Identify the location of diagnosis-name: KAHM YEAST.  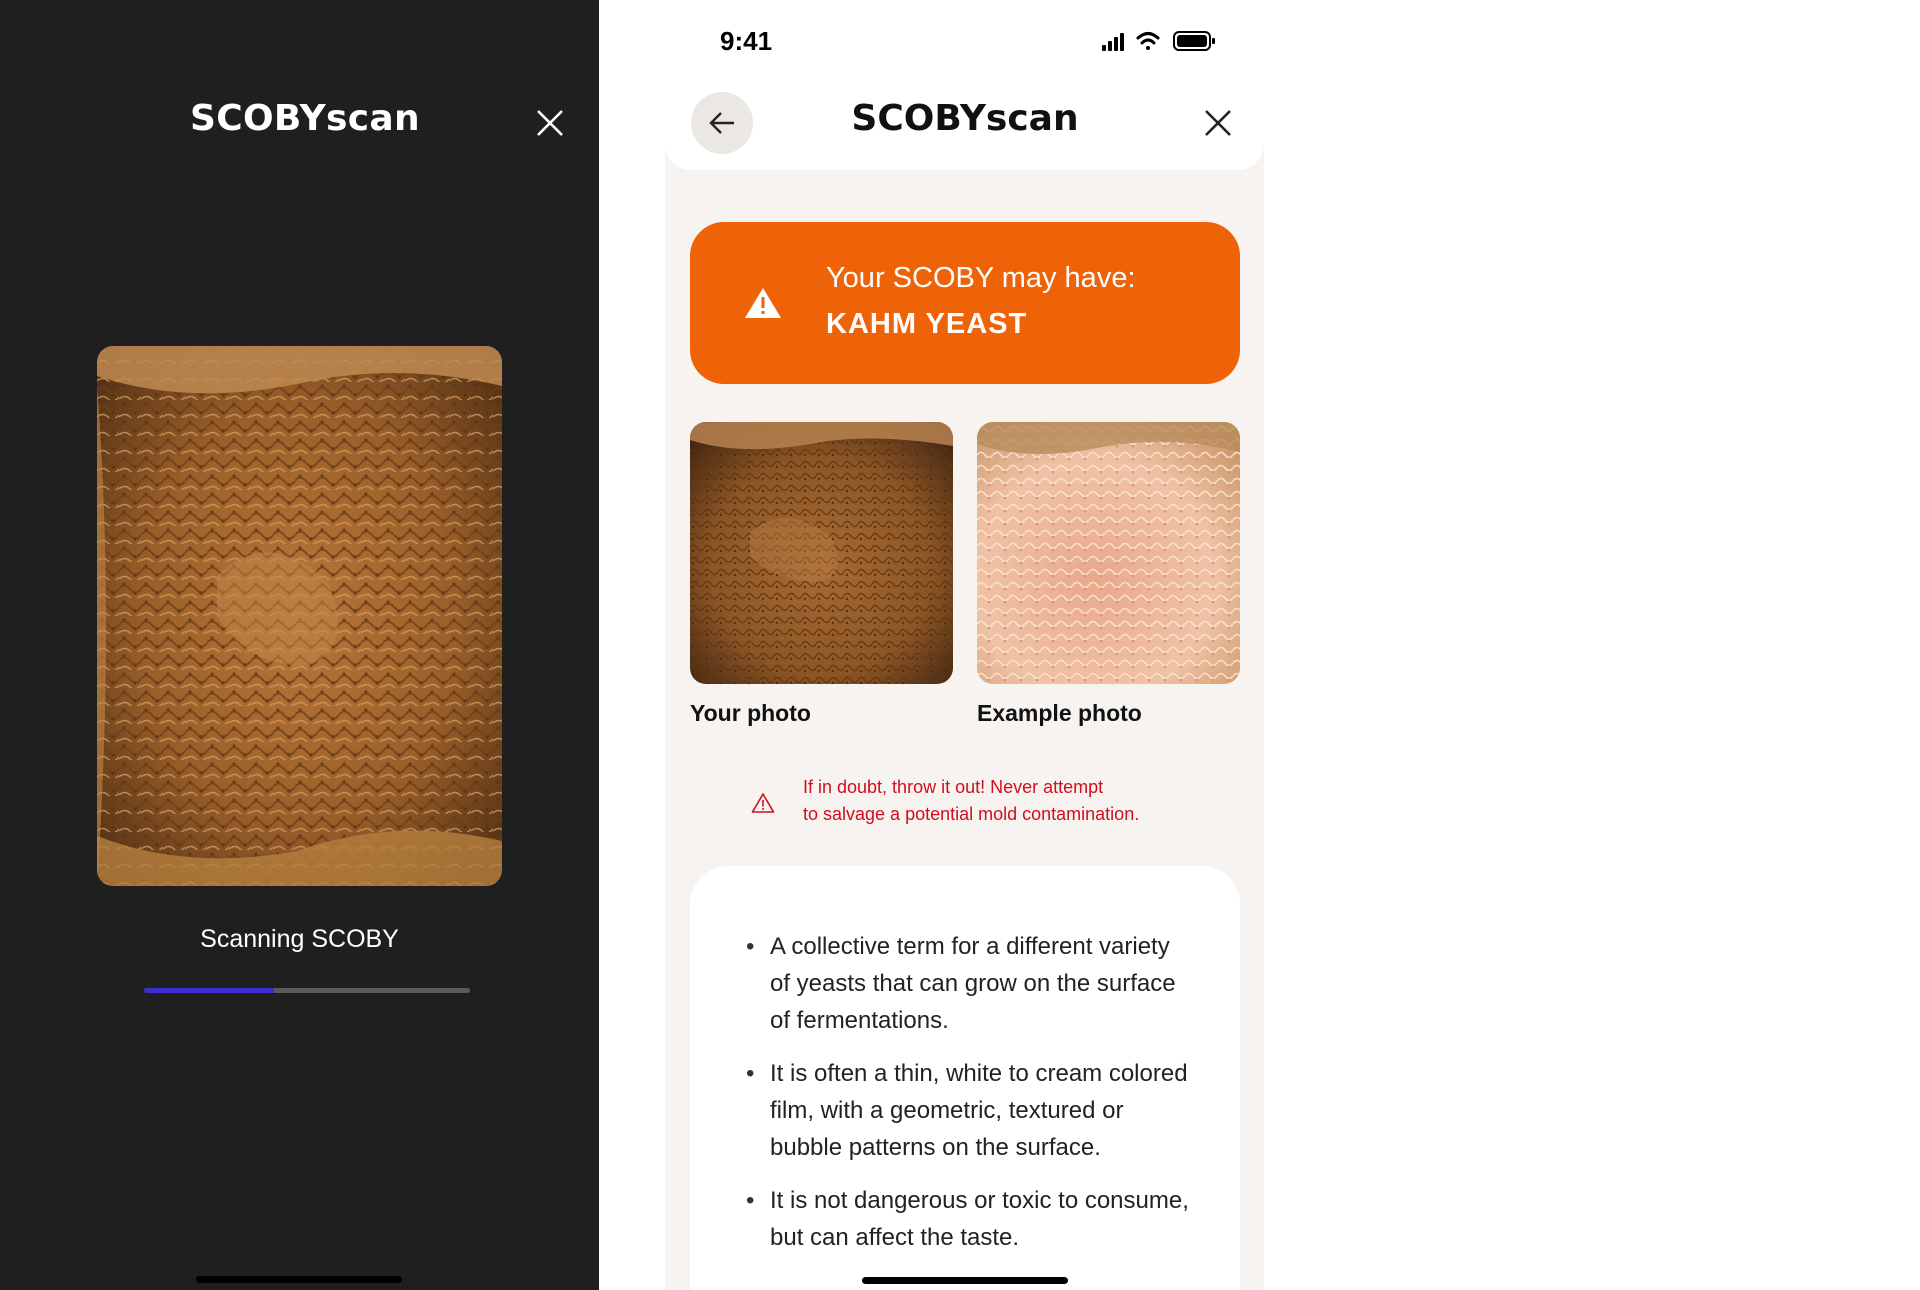
(927, 324).